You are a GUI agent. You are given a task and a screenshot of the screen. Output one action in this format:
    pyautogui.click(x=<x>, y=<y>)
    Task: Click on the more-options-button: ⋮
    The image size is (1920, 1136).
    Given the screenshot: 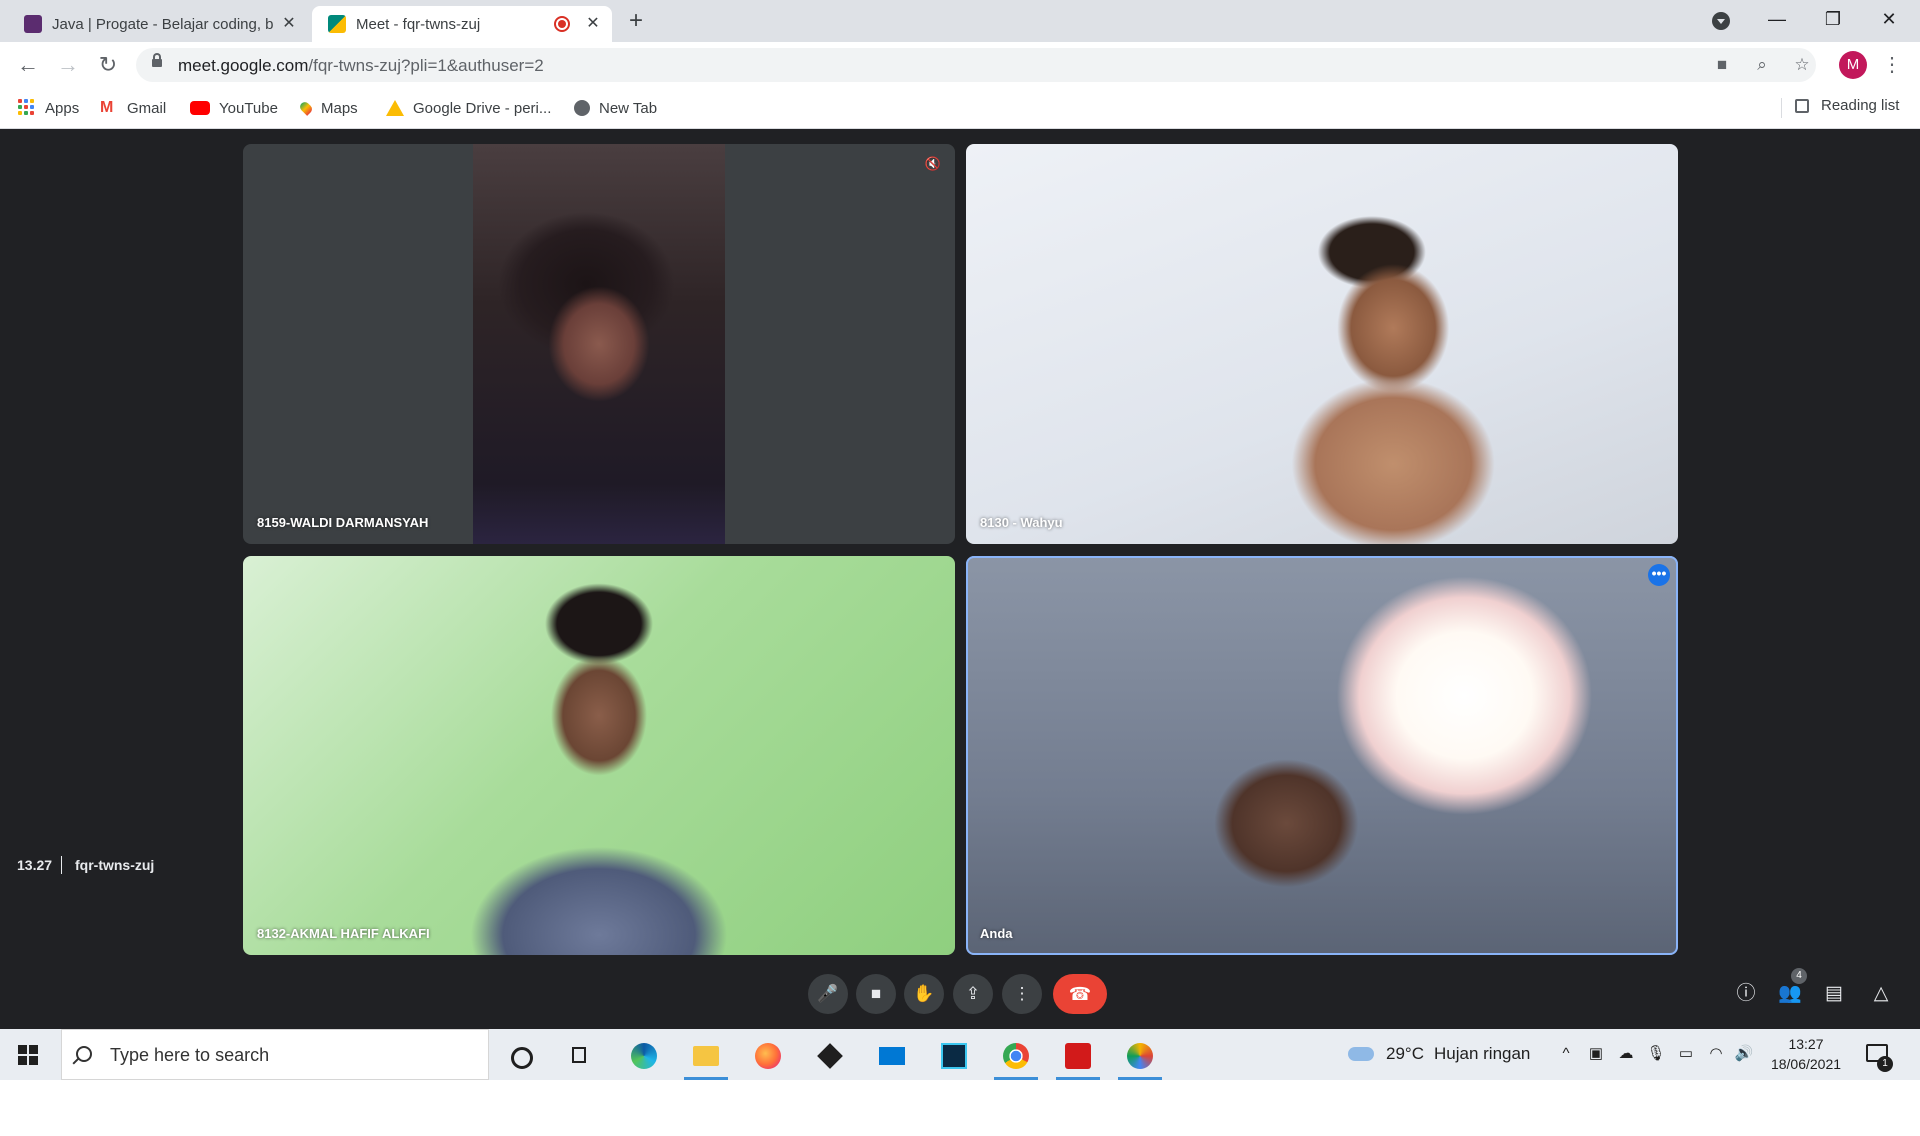 What is the action you would take?
    pyautogui.click(x=1022, y=994)
    